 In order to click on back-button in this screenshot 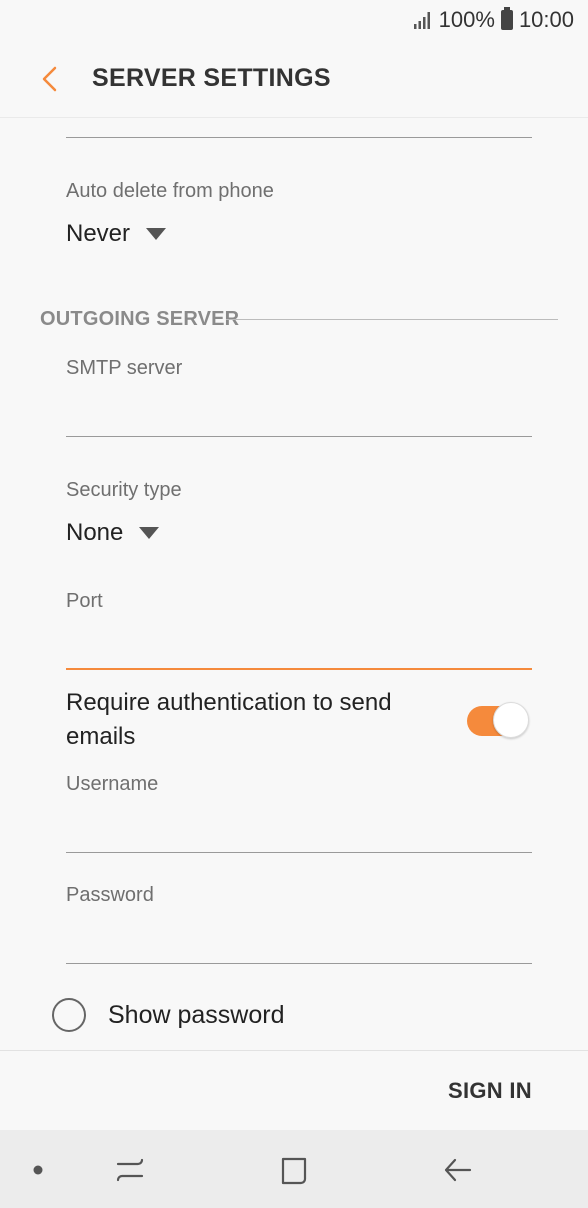, I will do `click(50, 79)`.